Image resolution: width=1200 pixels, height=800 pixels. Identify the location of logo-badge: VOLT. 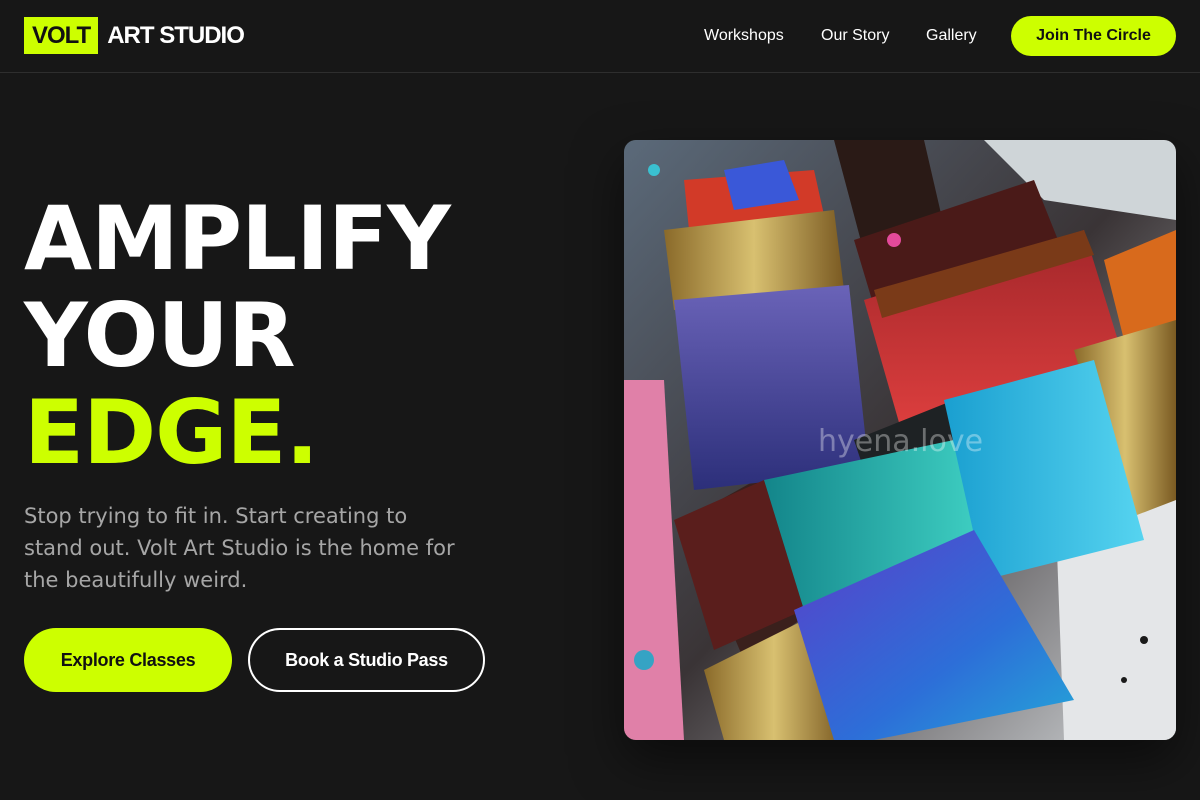
(61, 35).